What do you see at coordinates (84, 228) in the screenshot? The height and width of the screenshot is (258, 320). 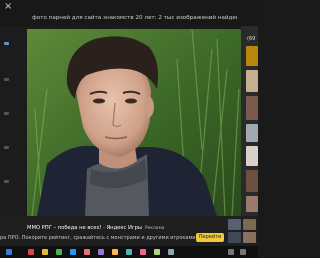 I see `ad-title-text: ММО РПГ – победа не всех! · Яндекс Игры` at bounding box center [84, 228].